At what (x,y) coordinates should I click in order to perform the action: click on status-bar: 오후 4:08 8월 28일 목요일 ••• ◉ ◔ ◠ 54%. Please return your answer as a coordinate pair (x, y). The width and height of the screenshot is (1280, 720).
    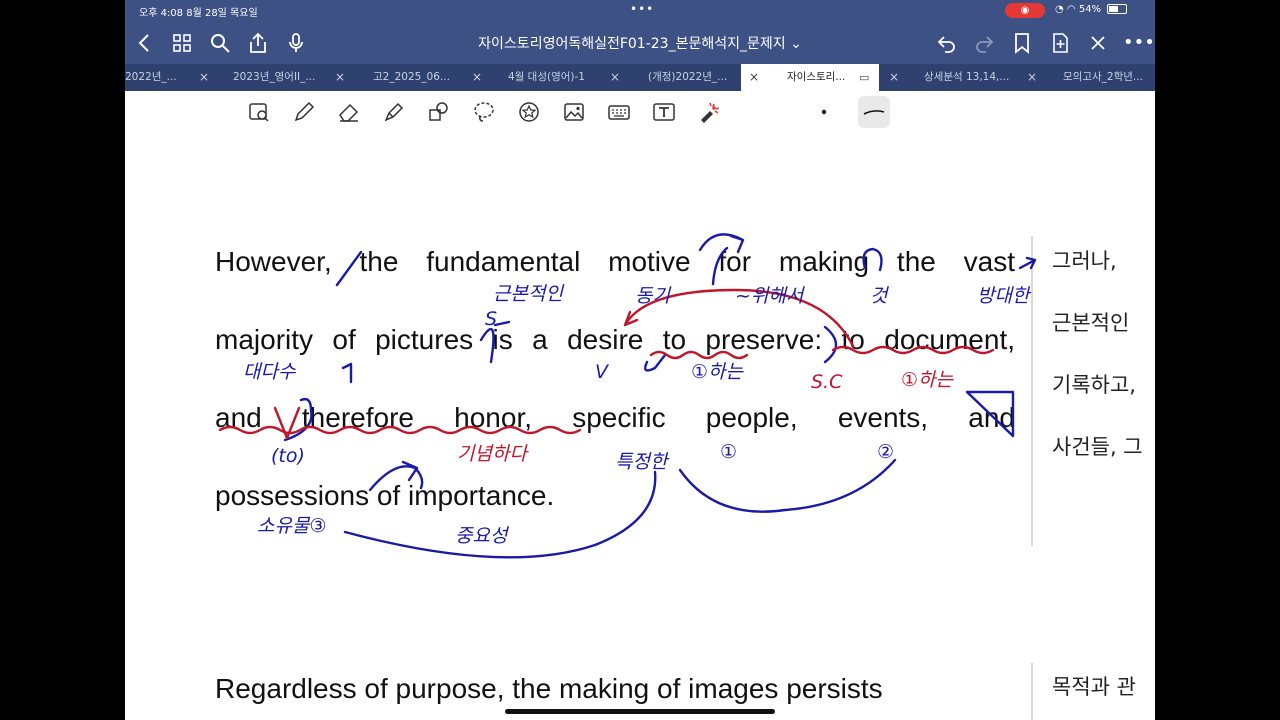
    Looking at the image, I should click on (640, 11).